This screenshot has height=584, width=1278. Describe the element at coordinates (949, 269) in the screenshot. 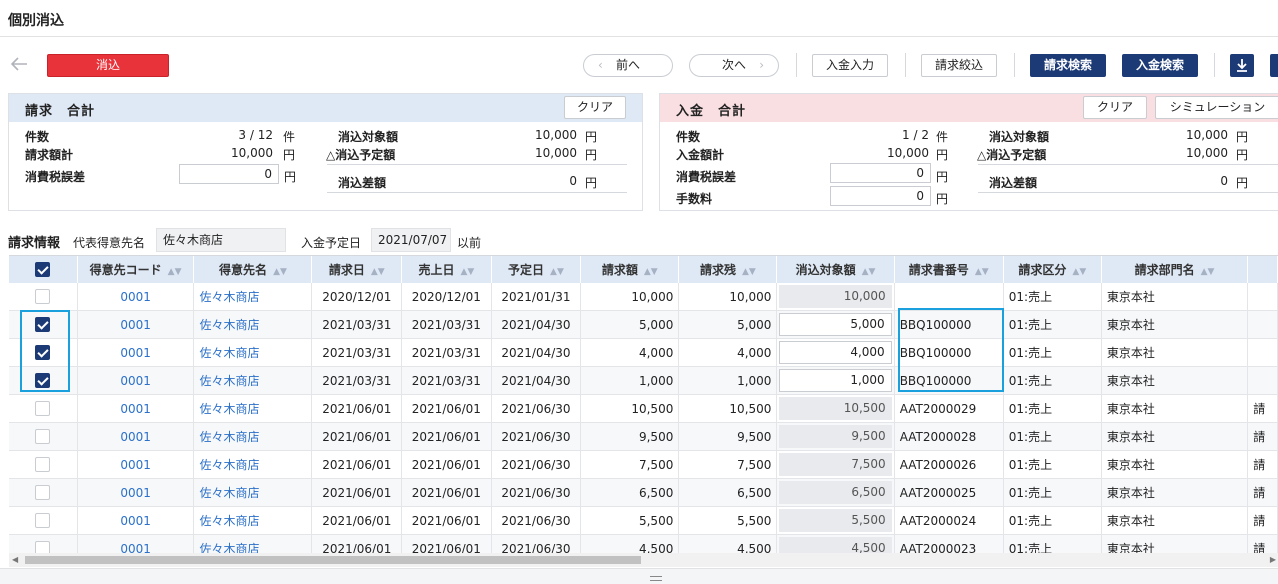

I see `column-header: 請求書番号 ▲▼` at that location.